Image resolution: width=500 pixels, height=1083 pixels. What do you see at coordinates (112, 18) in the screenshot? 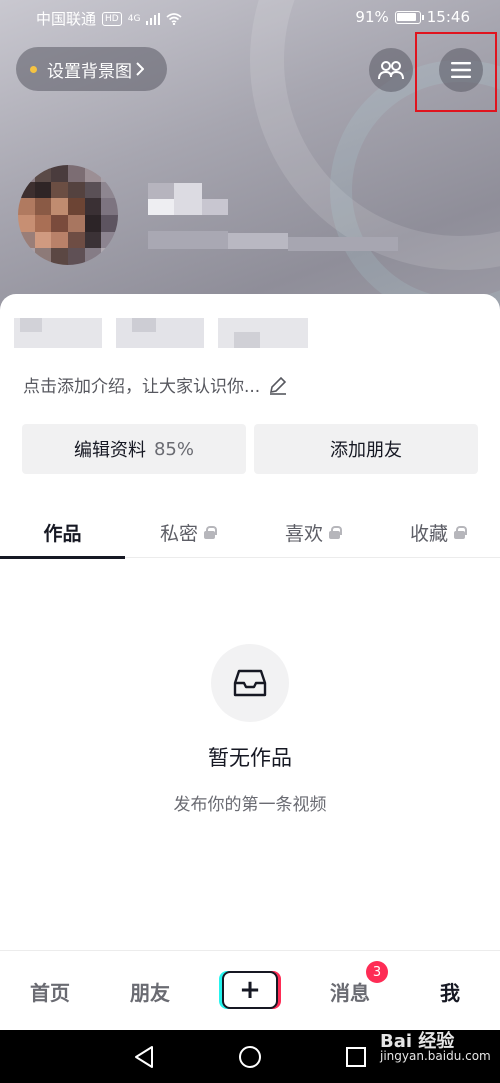
I see `hd-icon: HD` at bounding box center [112, 18].